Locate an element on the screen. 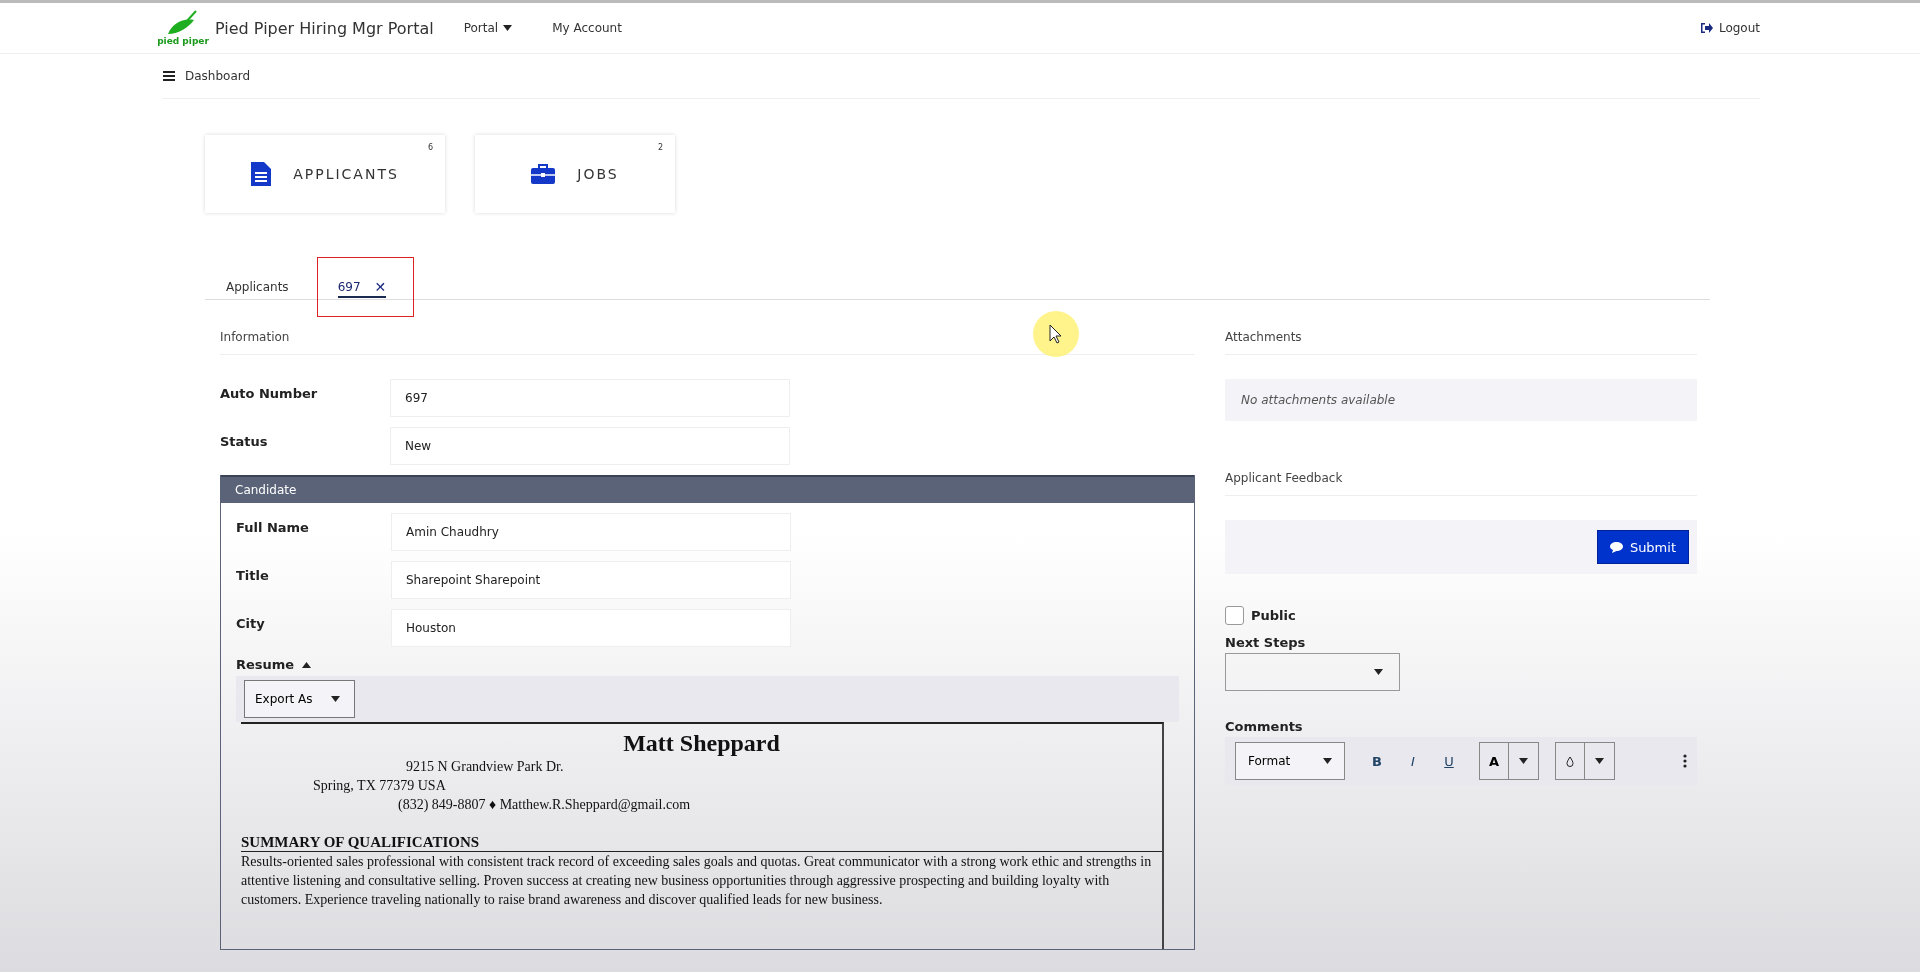 The width and height of the screenshot is (1920, 972). section-heading: Applicant Feedback is located at coordinates (1461, 483).